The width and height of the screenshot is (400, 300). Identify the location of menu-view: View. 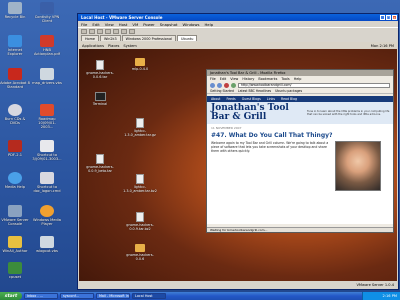
(109, 24).